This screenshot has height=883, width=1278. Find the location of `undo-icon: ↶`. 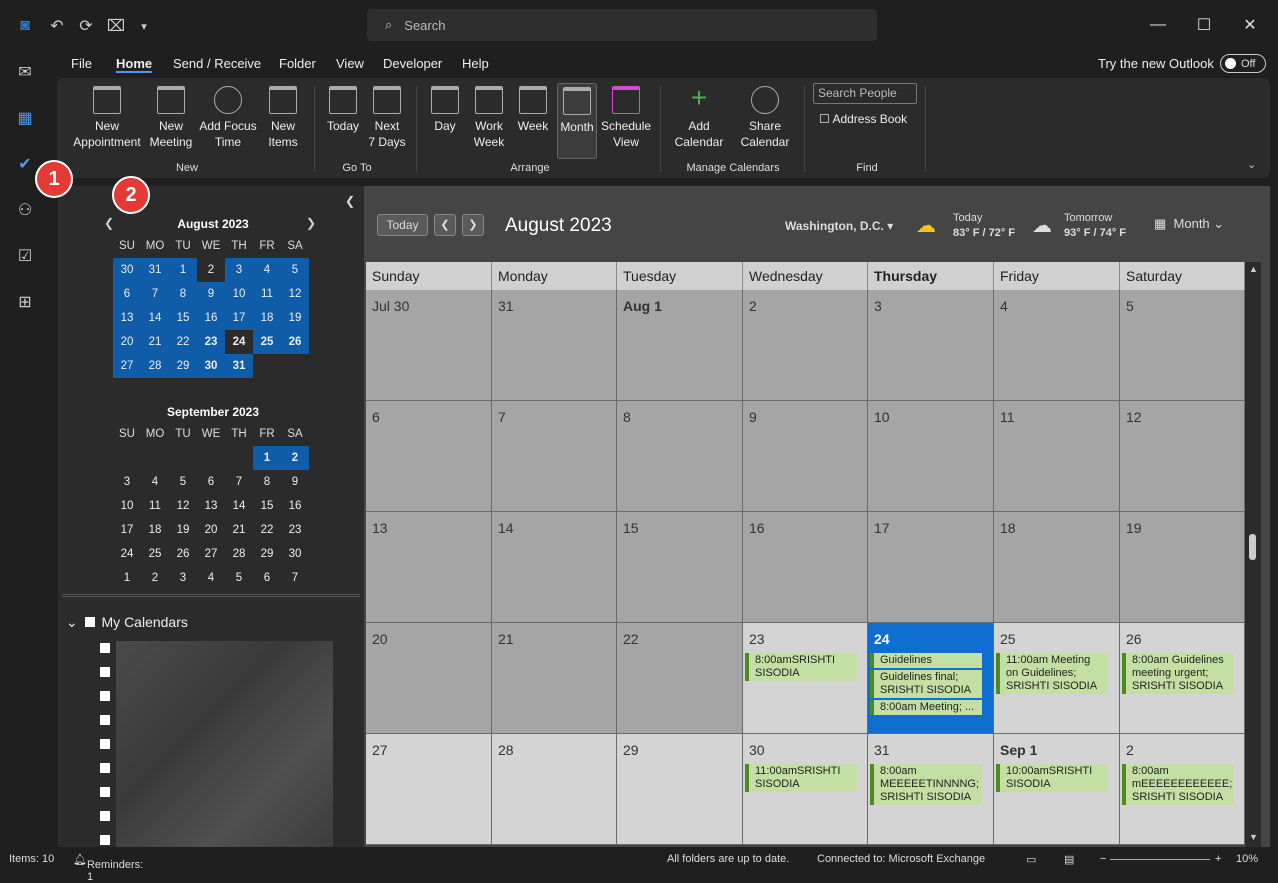

undo-icon: ↶ is located at coordinates (57, 26).